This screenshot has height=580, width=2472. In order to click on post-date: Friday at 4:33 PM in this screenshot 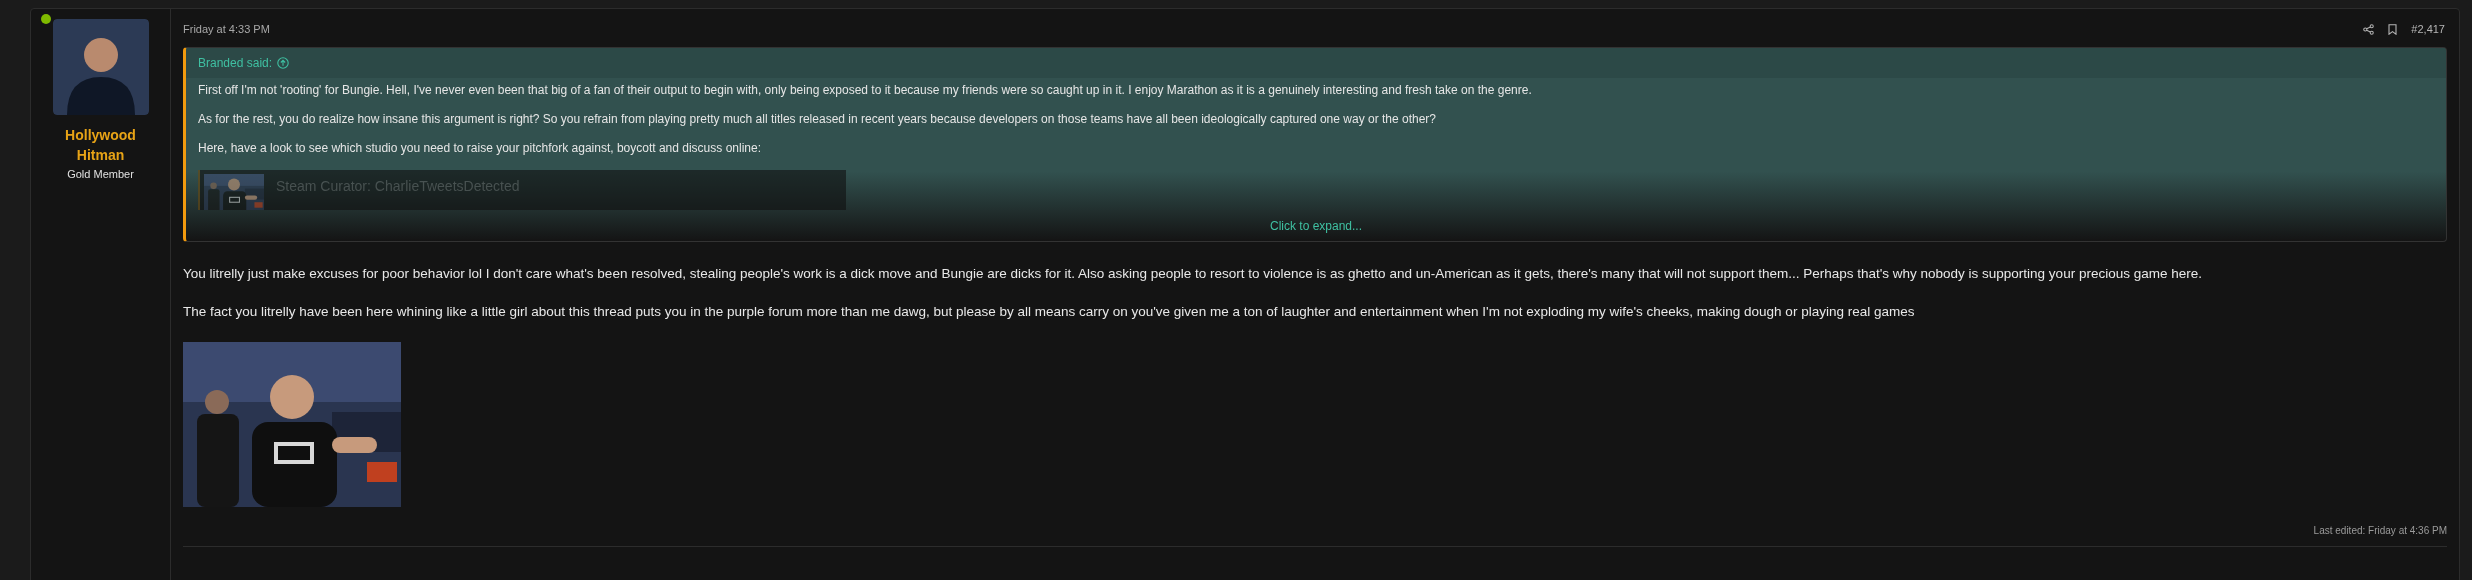, I will do `click(226, 29)`.